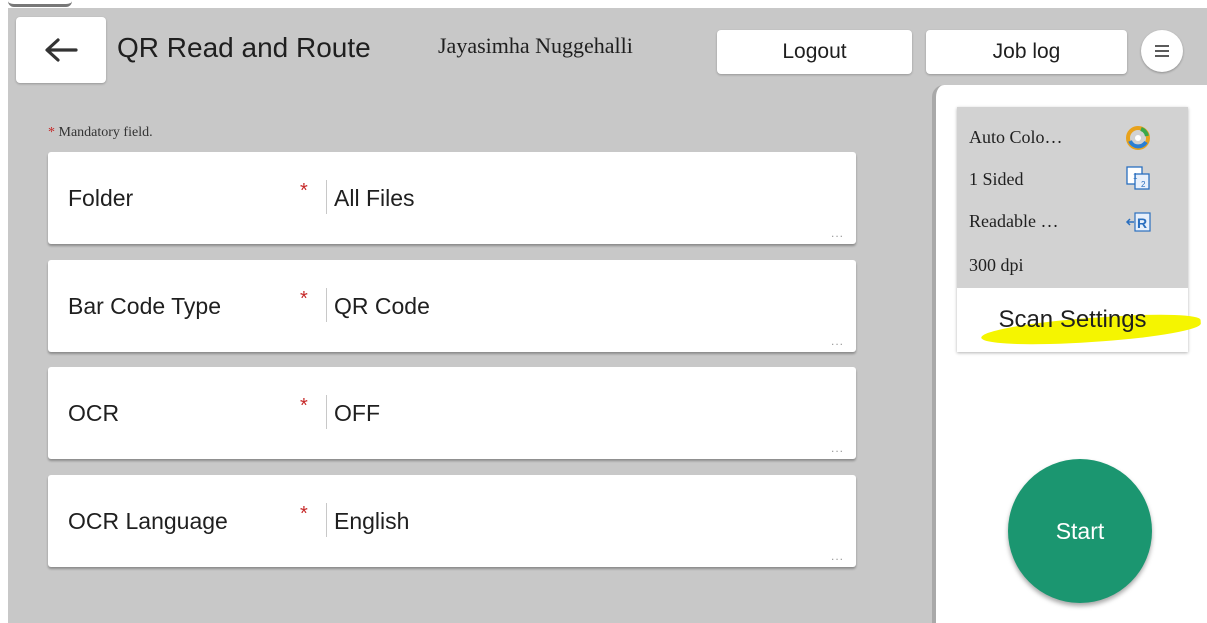 The height and width of the screenshot is (623, 1207). Describe the element at coordinates (94, 412) in the screenshot. I see `field-label: OCR` at that location.